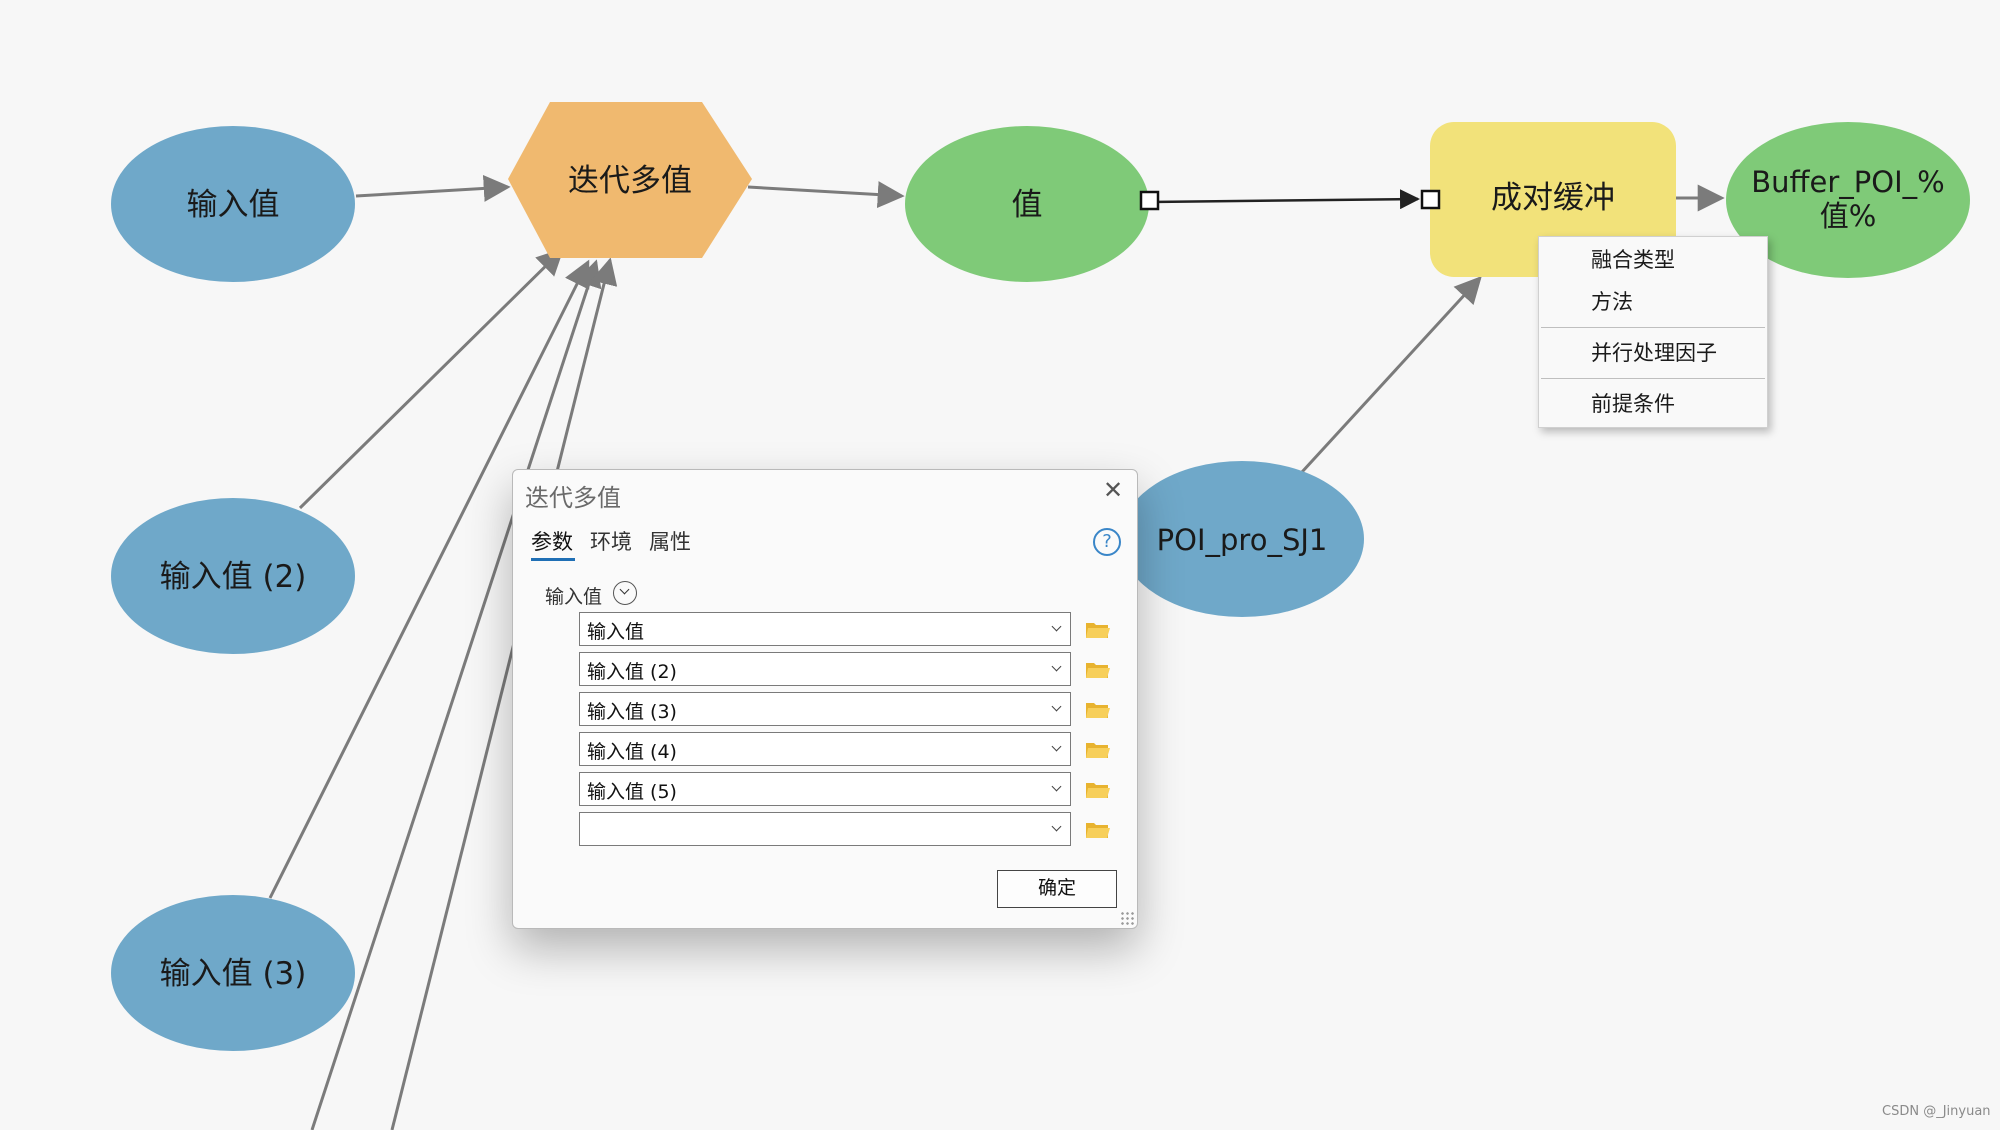 The width and height of the screenshot is (2000, 1130). I want to click on menu-item-precondition: 前提条件, so click(1633, 404).